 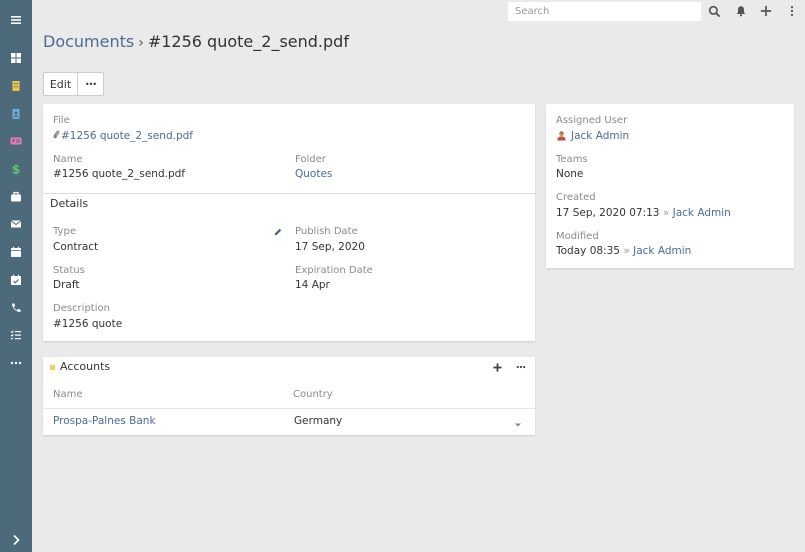 I want to click on more-actions-label: •••, so click(x=90, y=84).